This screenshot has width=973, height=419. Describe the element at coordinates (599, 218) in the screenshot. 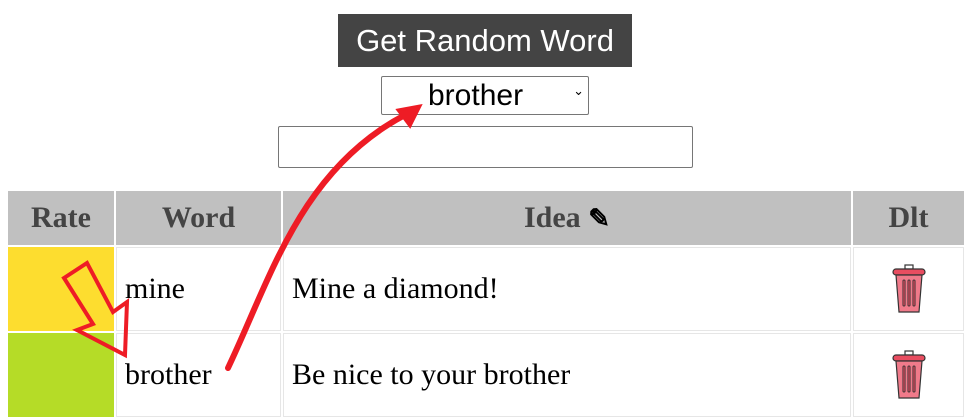

I see `pencil-icon: ✎` at that location.